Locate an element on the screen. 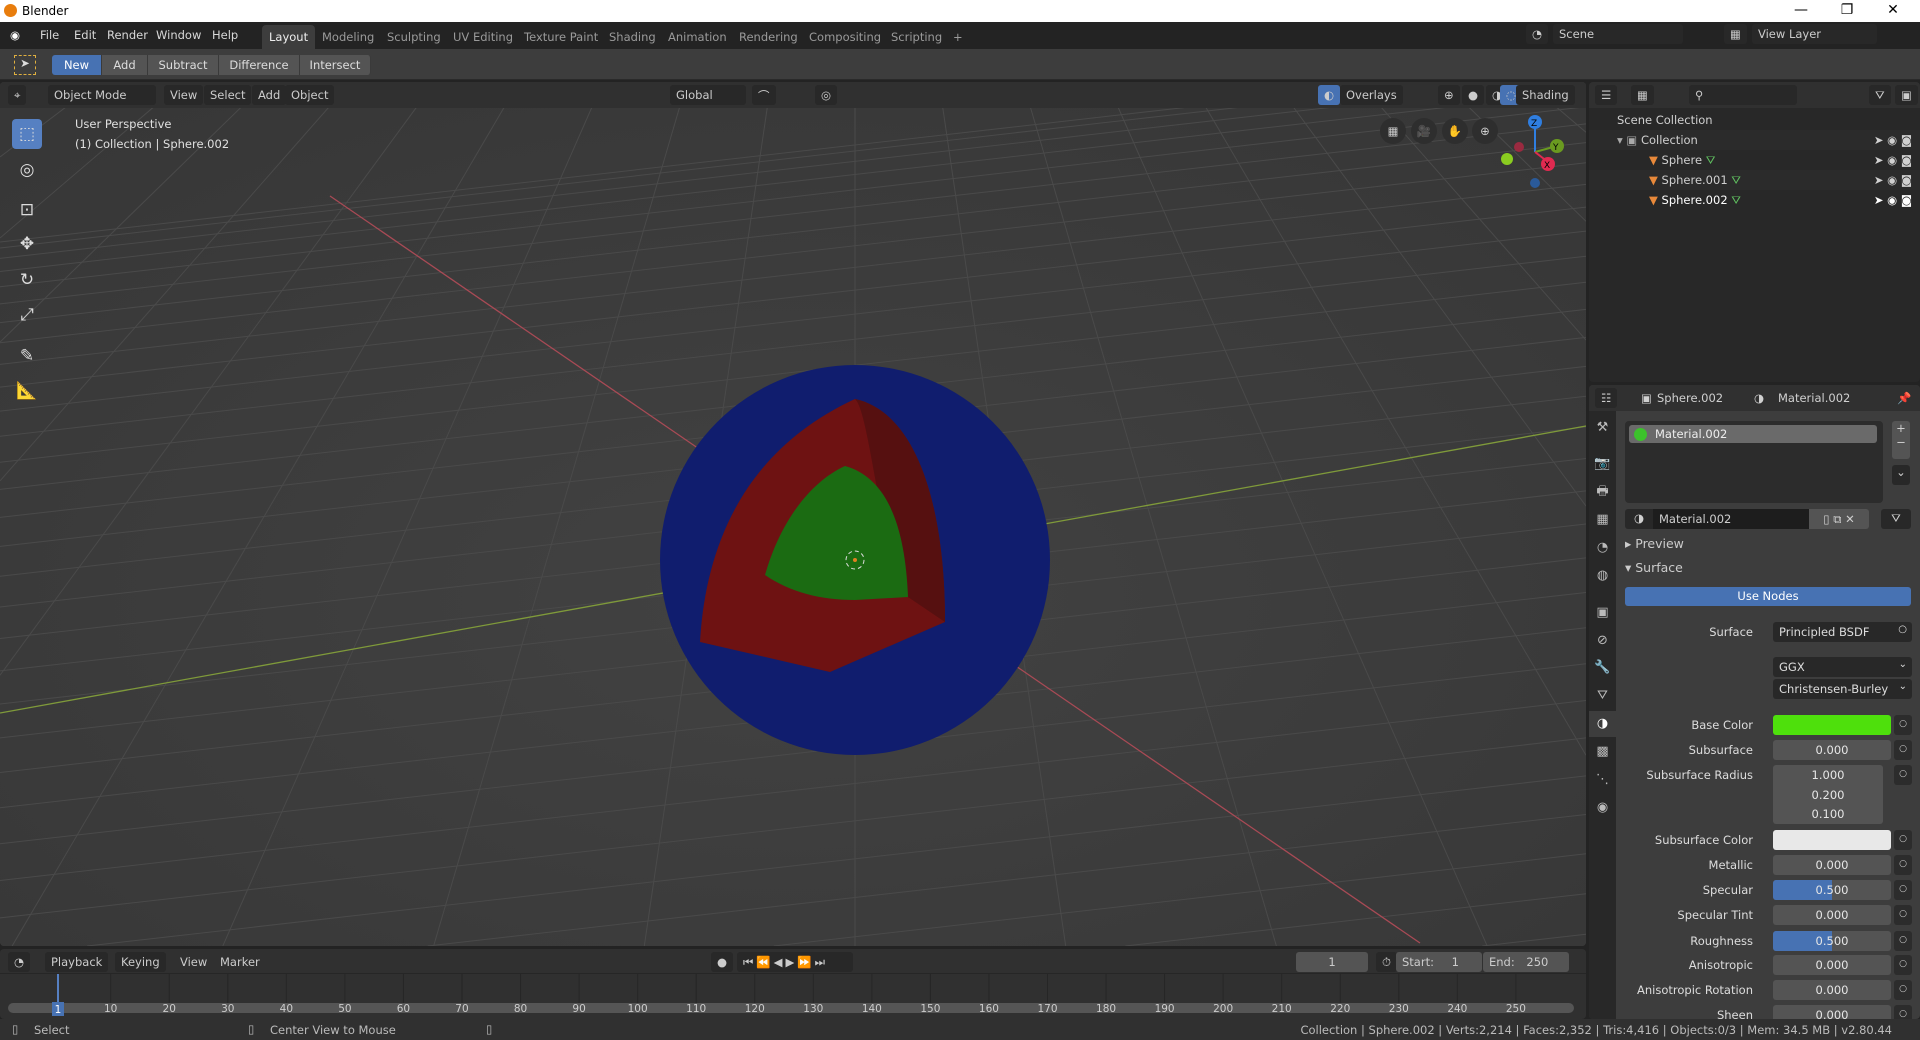  orientation-dropdown: Global is located at coordinates (708, 95).